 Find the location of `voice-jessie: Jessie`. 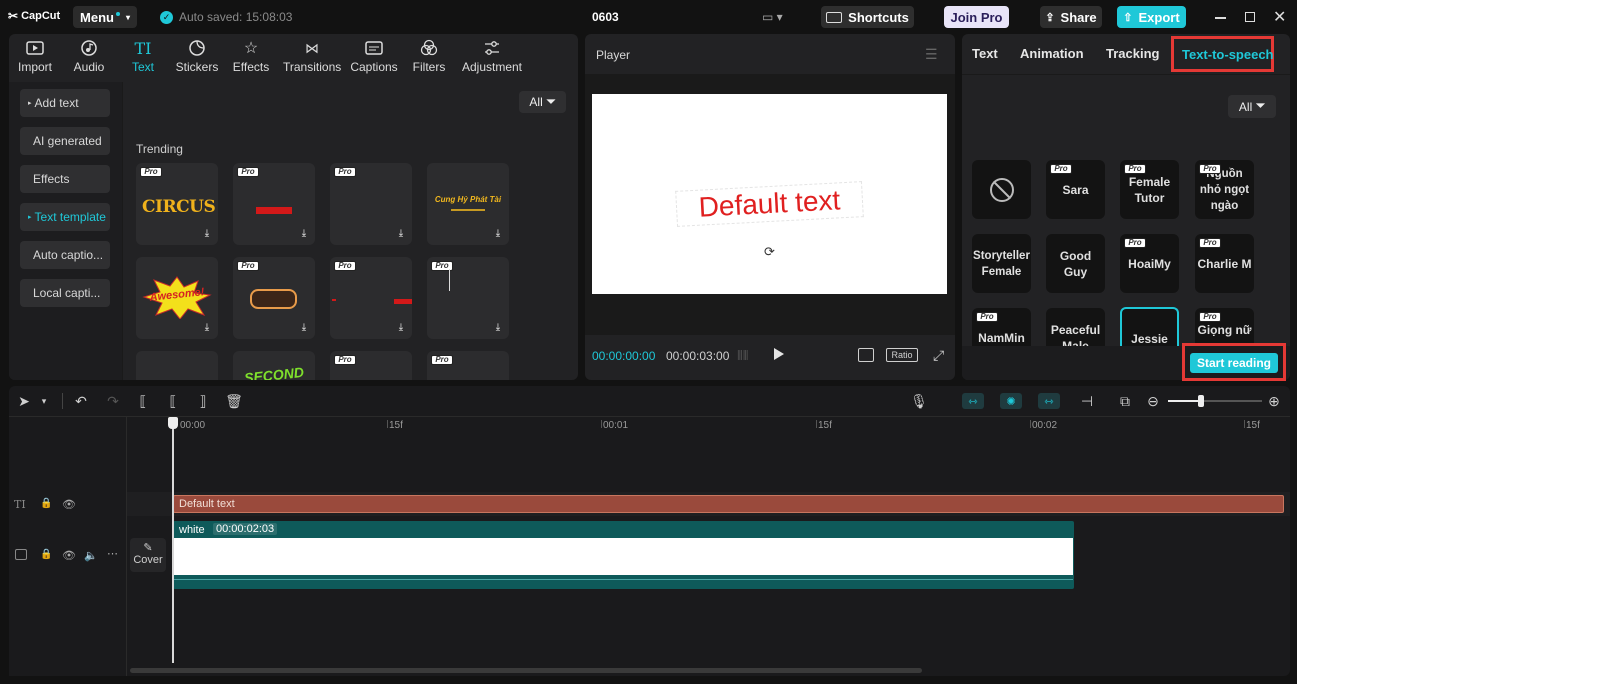

voice-jessie: Jessie is located at coordinates (1149, 326).